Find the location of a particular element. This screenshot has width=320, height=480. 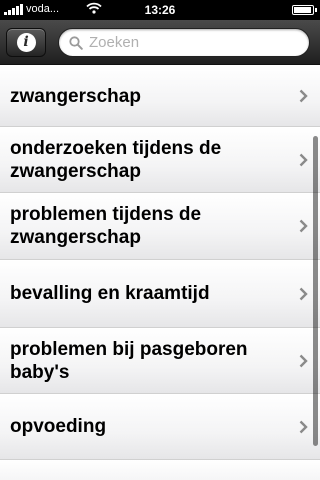

status-bar: voda... 13:26 is located at coordinates (160, 10).